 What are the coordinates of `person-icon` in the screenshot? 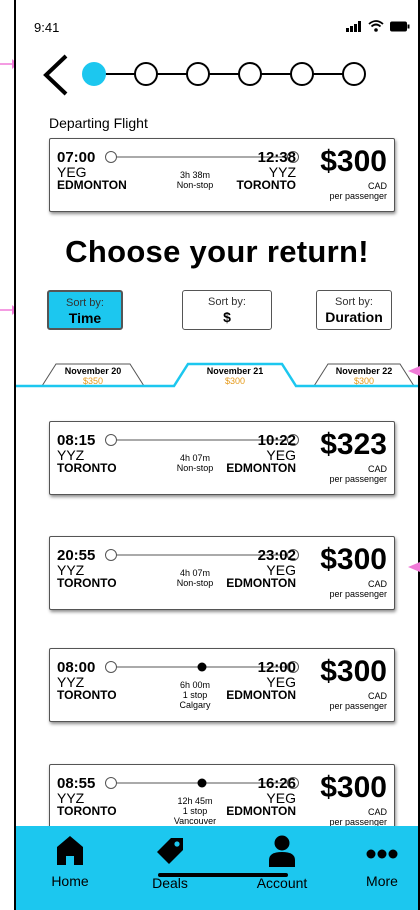 It's located at (282, 851).